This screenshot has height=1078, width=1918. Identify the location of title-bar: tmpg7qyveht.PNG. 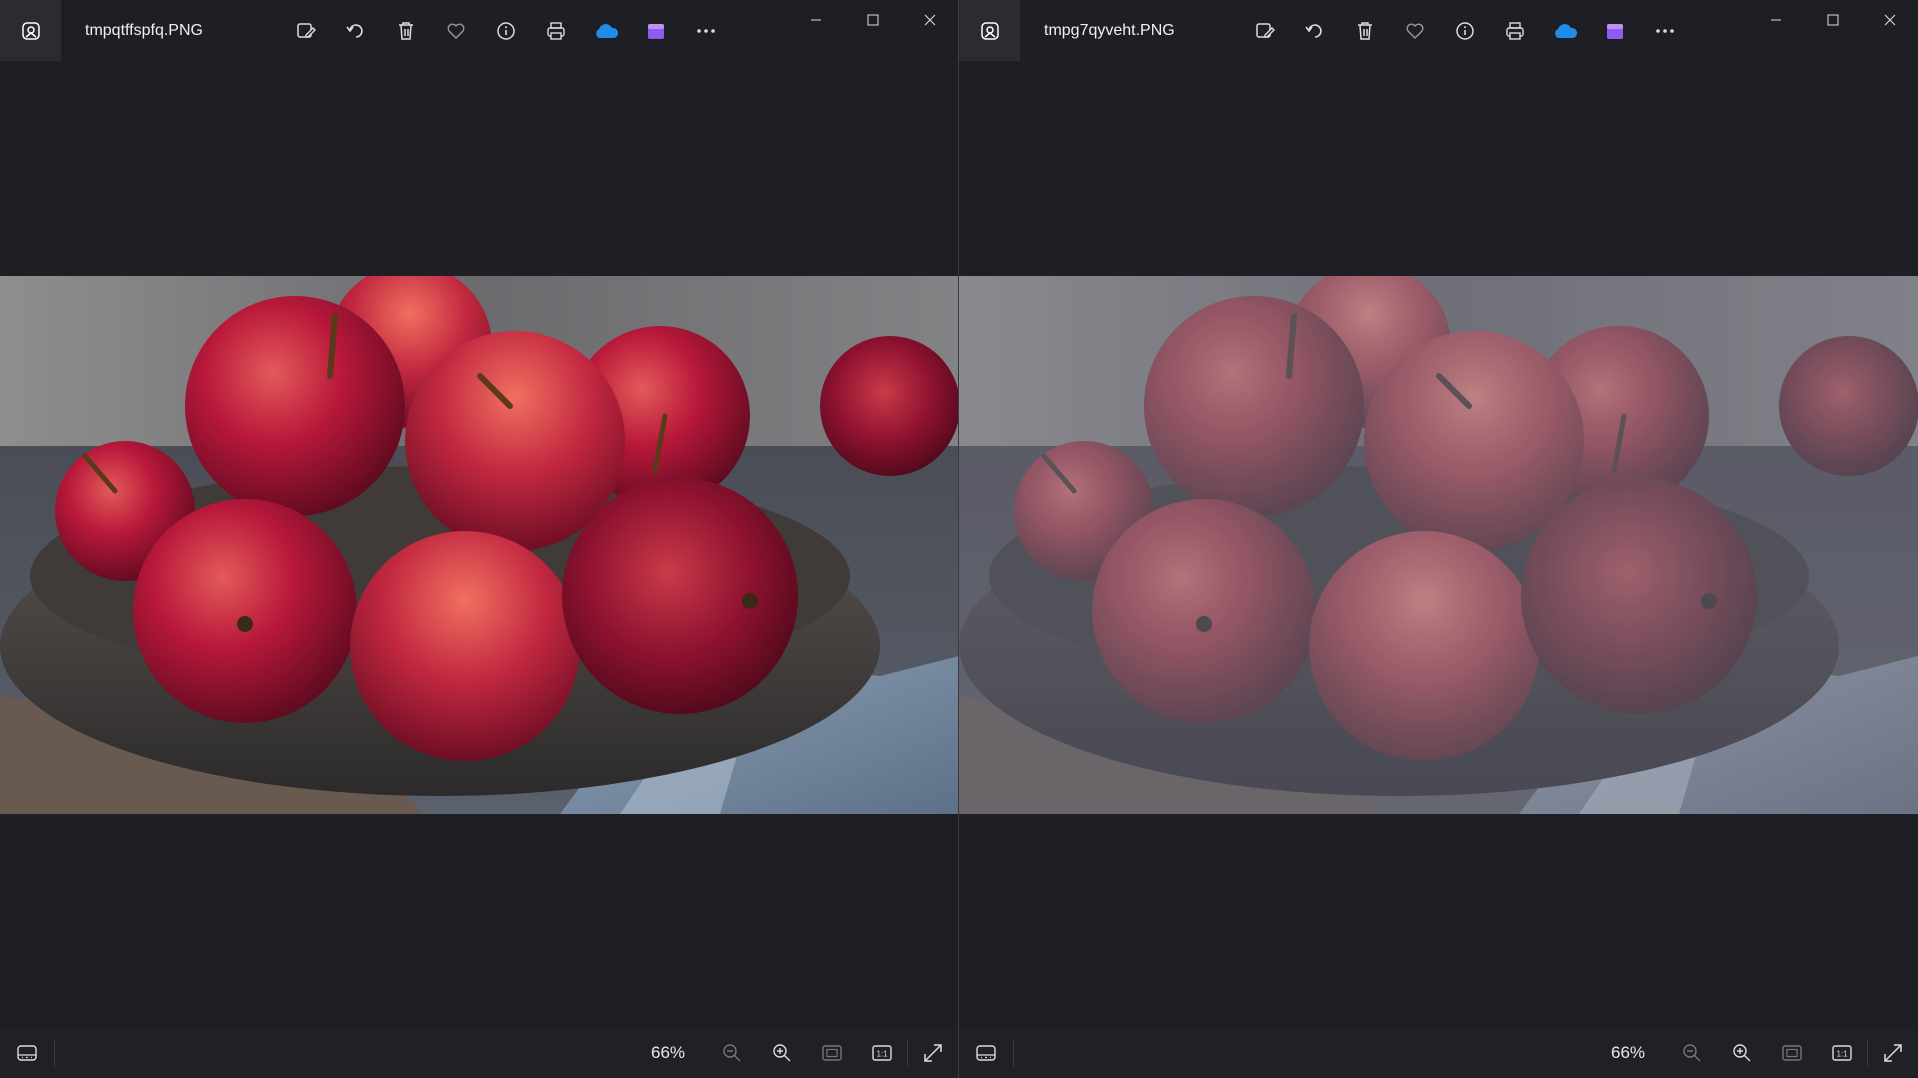
(1438, 30).